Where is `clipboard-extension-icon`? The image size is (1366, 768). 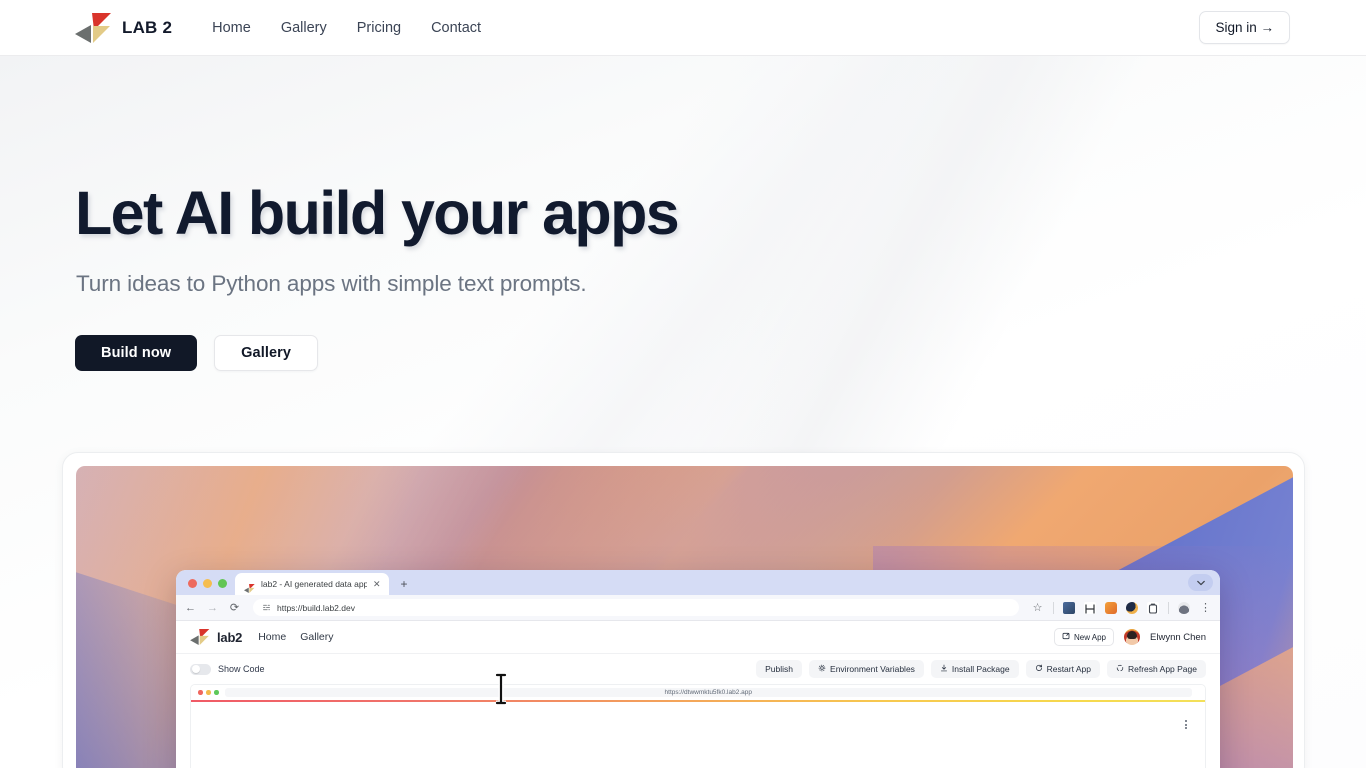 clipboard-extension-icon is located at coordinates (1153, 607).